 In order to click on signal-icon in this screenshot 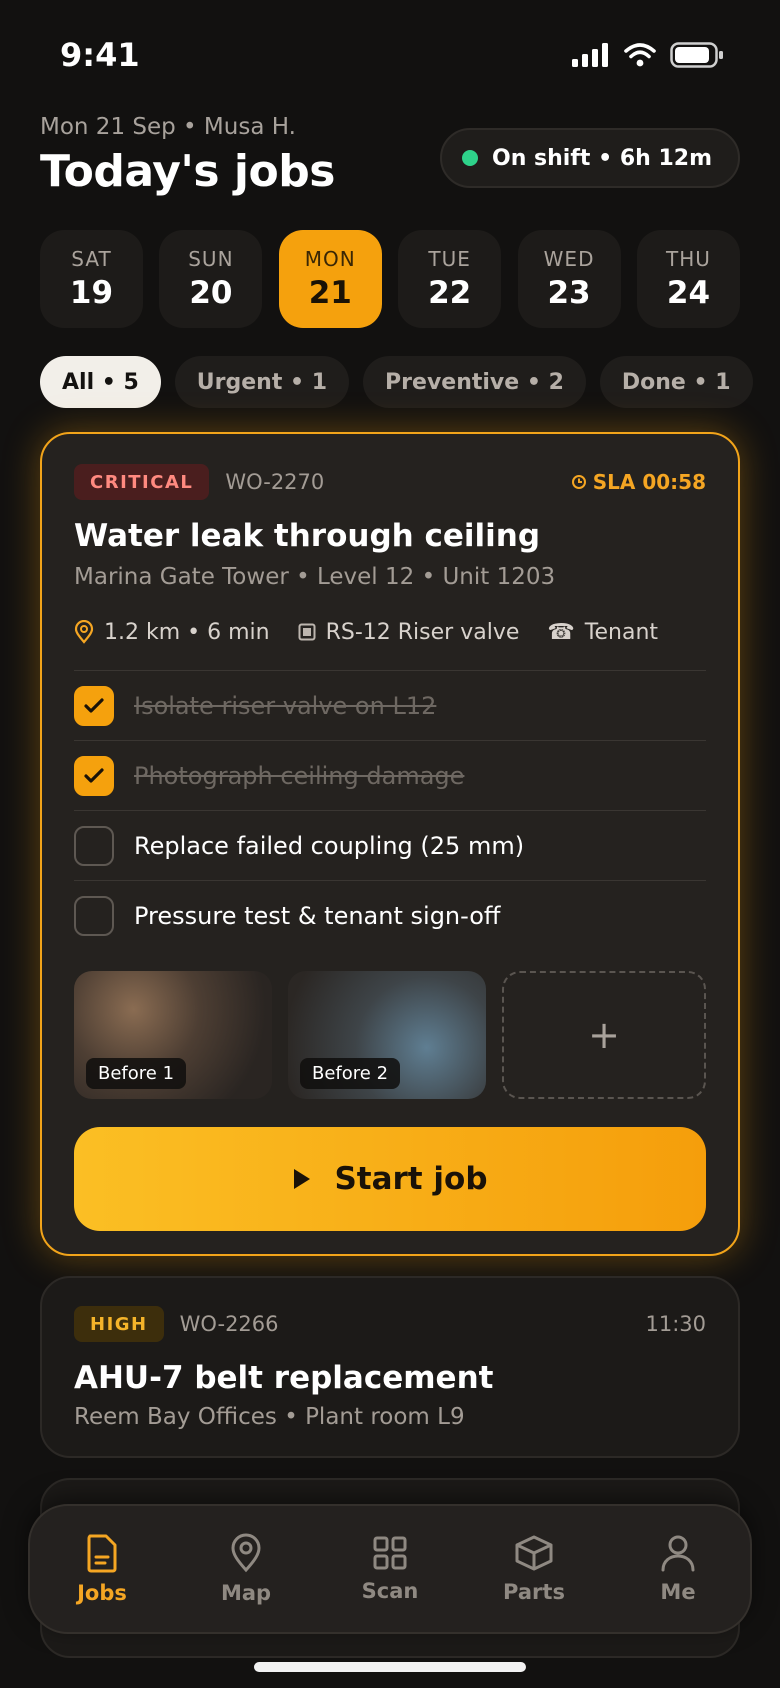, I will do `click(590, 55)`.